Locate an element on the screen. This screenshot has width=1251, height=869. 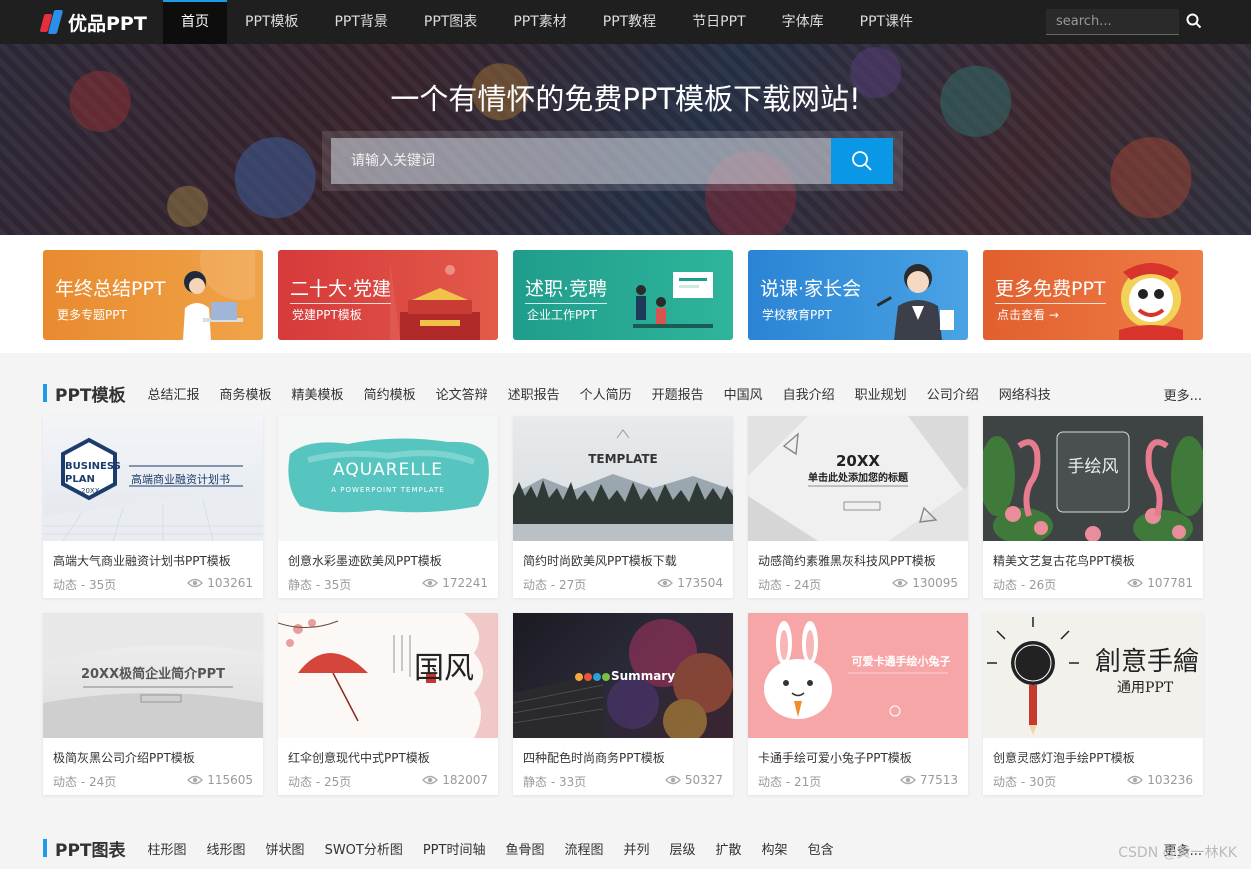
tag-link: 构架 is located at coordinates (775, 848).